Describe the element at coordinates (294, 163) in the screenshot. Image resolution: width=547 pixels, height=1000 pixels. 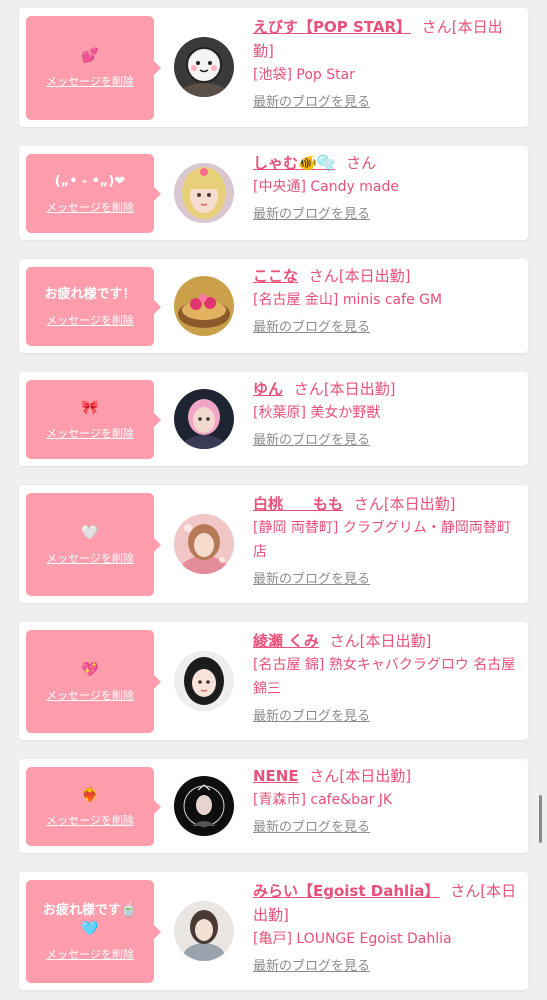
I see `member-name-link: しゃむ🐠🫧` at that location.